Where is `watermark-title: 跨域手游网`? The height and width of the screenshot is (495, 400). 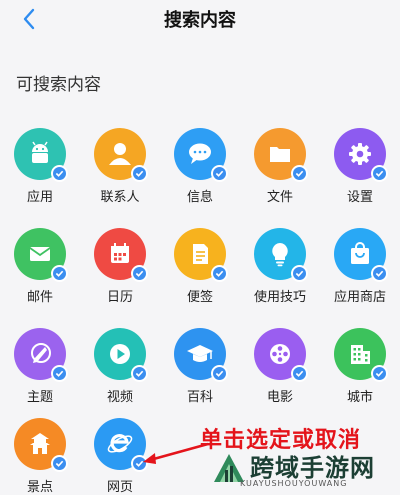
watermark-title: 跨域手游网 is located at coordinates (312, 468).